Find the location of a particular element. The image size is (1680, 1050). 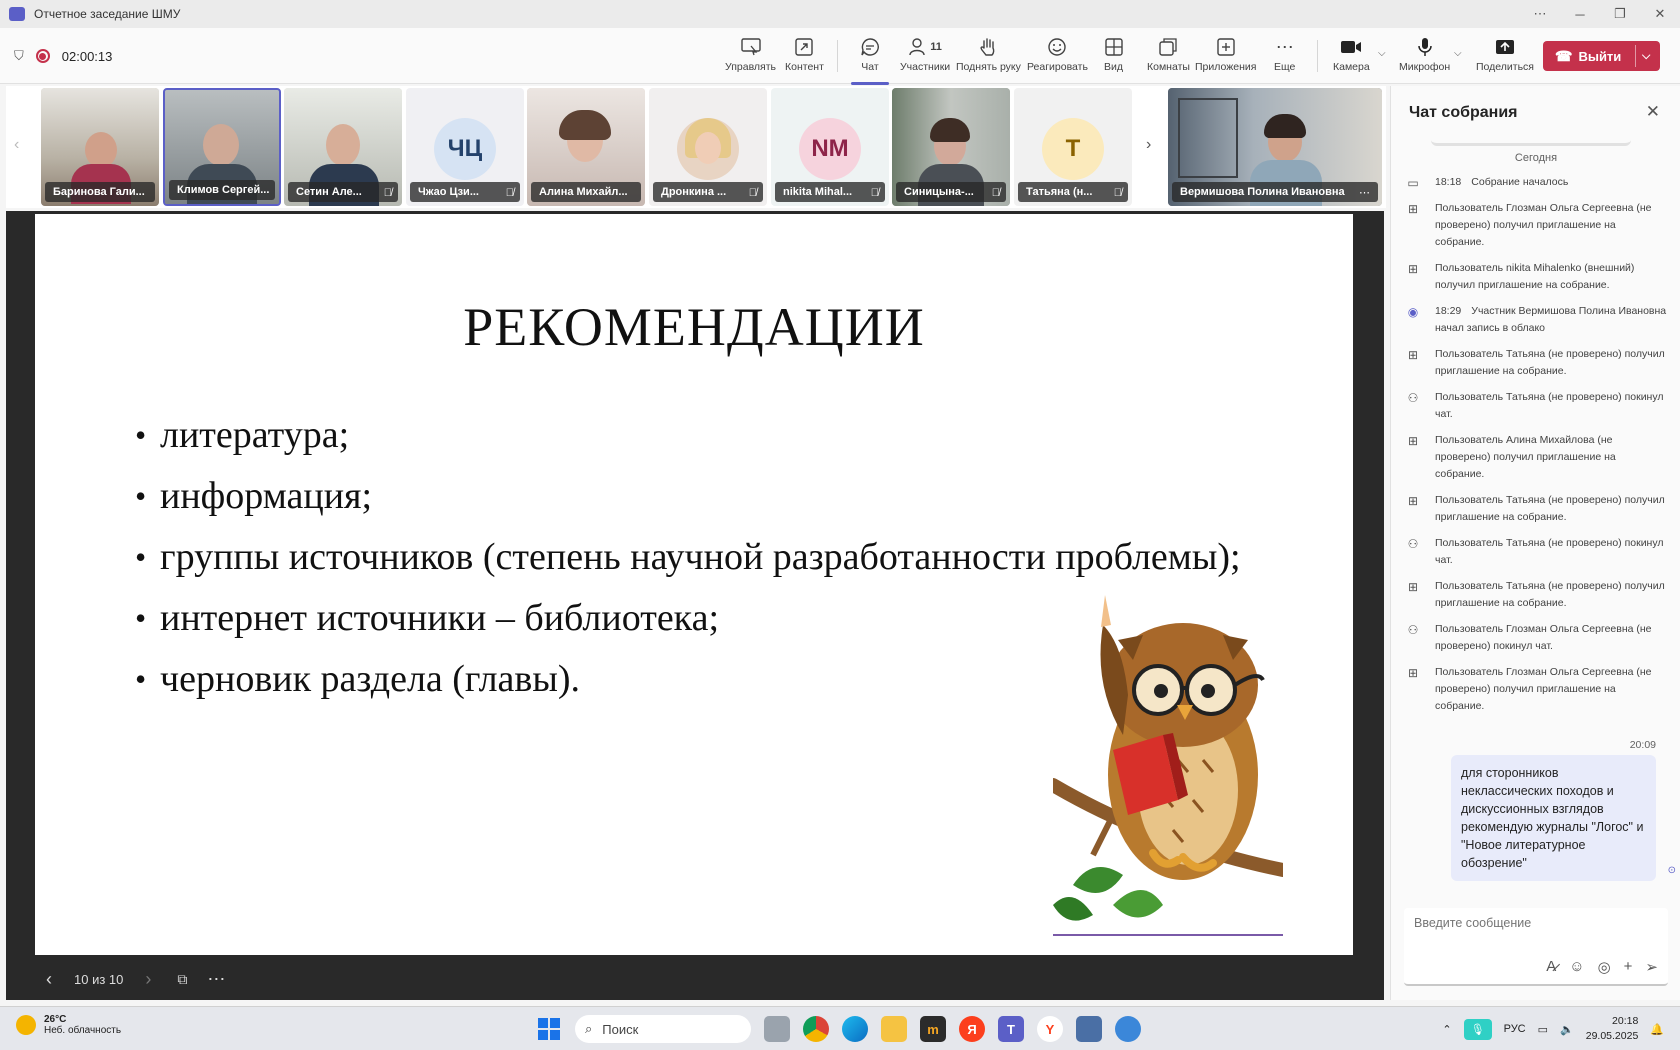

system-clock: 20:18 29.05.2025 is located at coordinates (1612, 1029).